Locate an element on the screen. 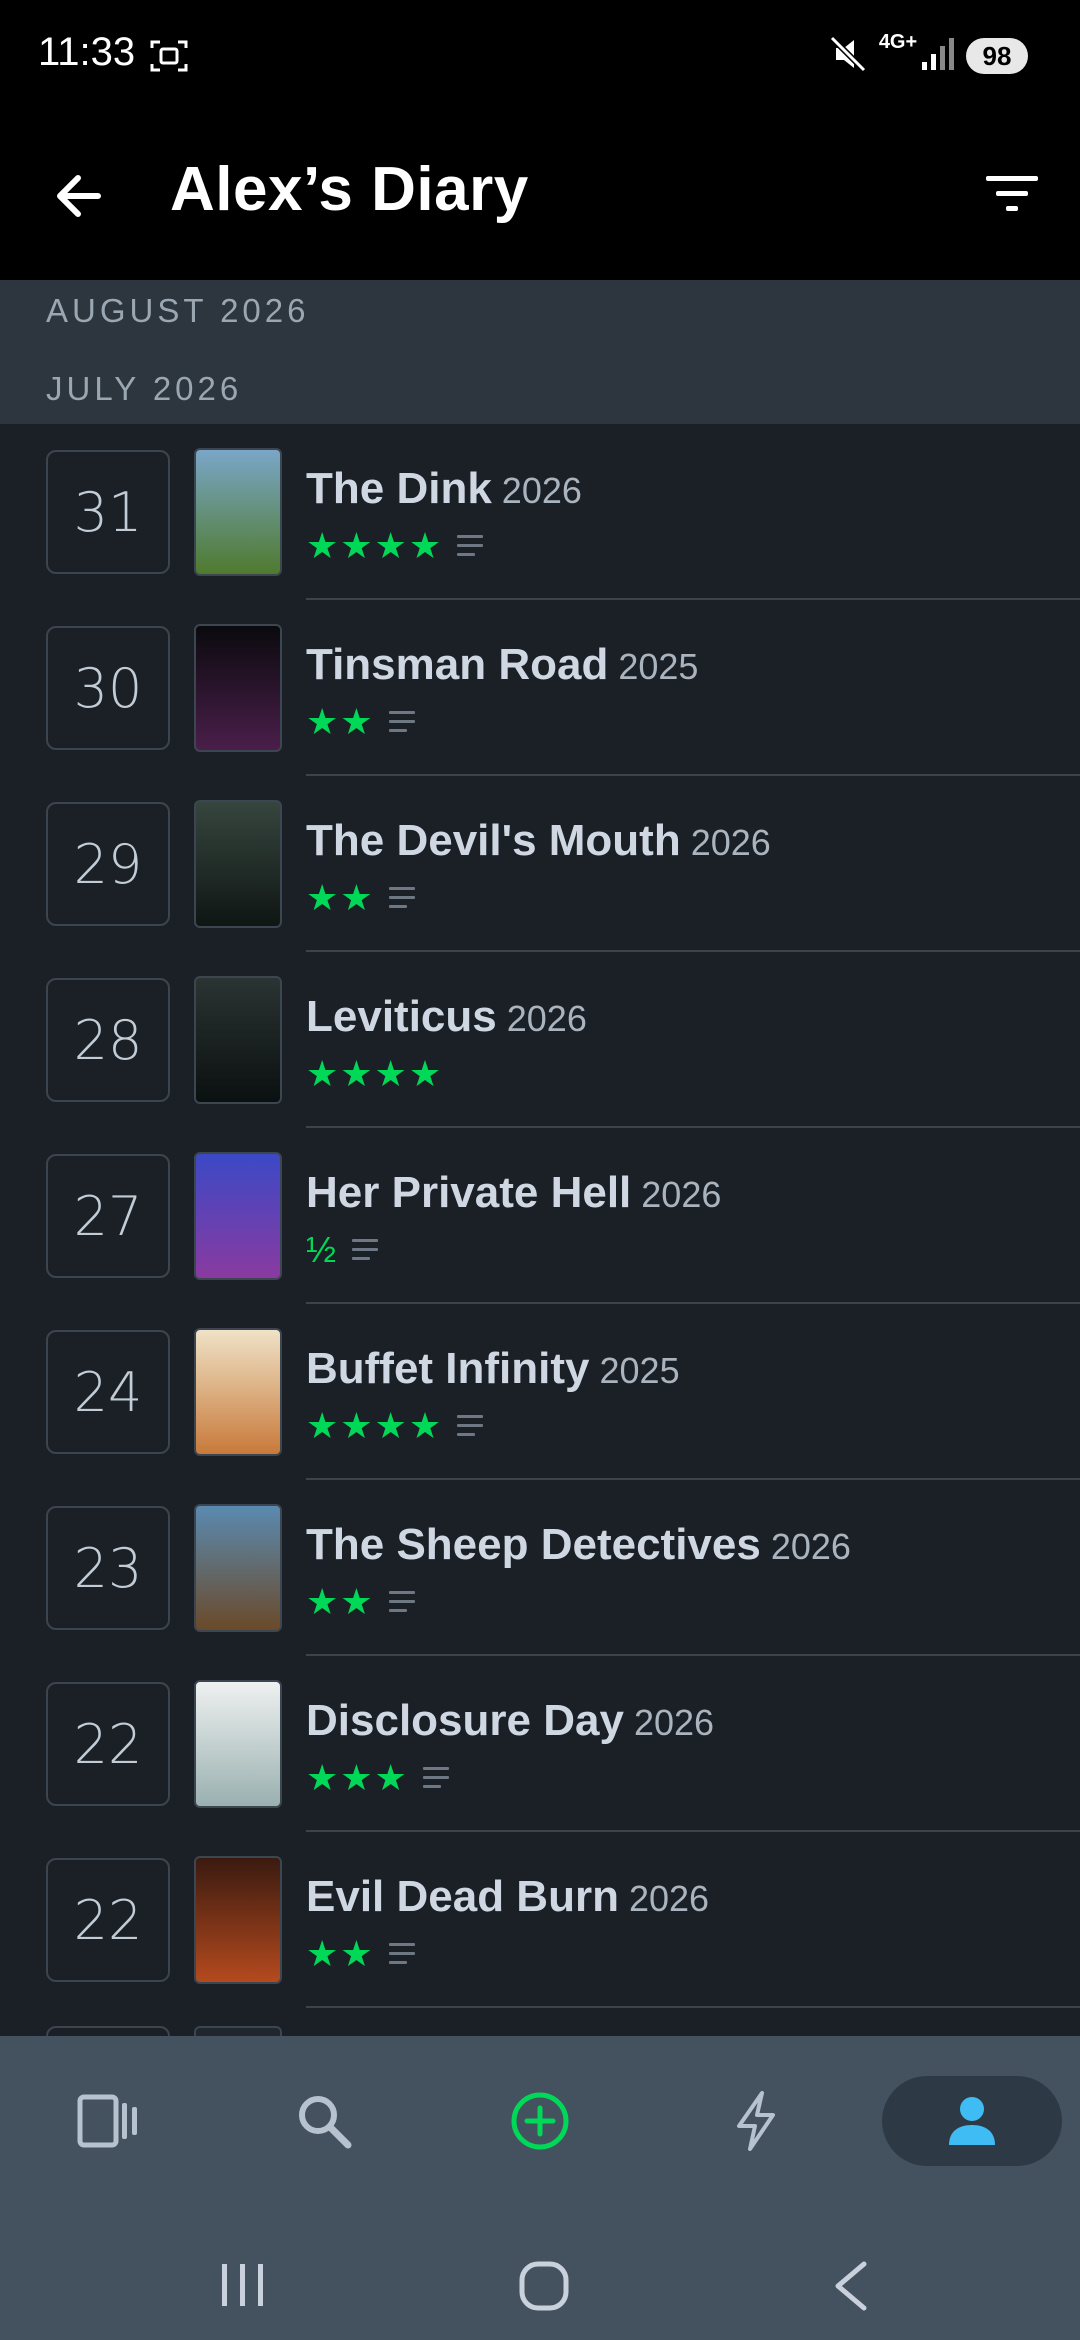 Image resolution: width=1080 pixels, height=2340 pixels. activity-icon is located at coordinates (756, 2121).